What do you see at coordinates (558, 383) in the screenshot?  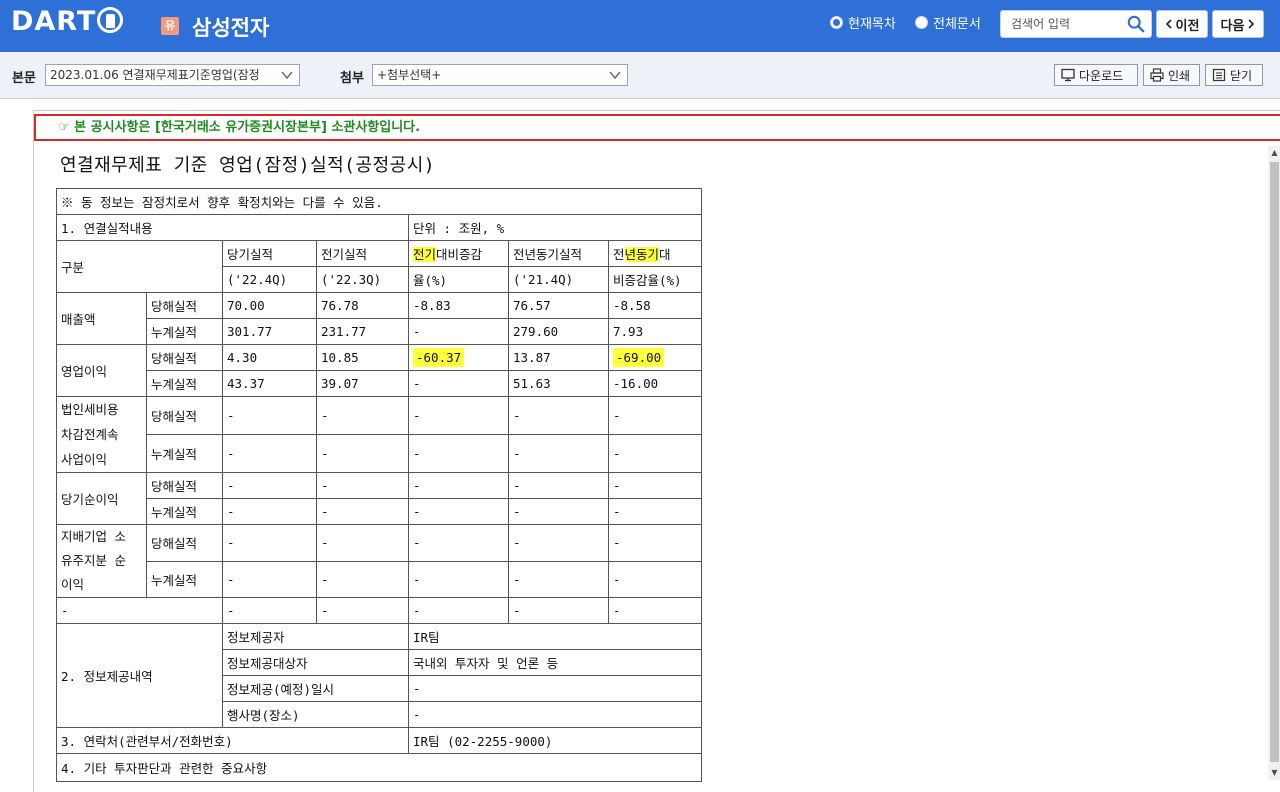 I see `cell-value: 51.63` at bounding box center [558, 383].